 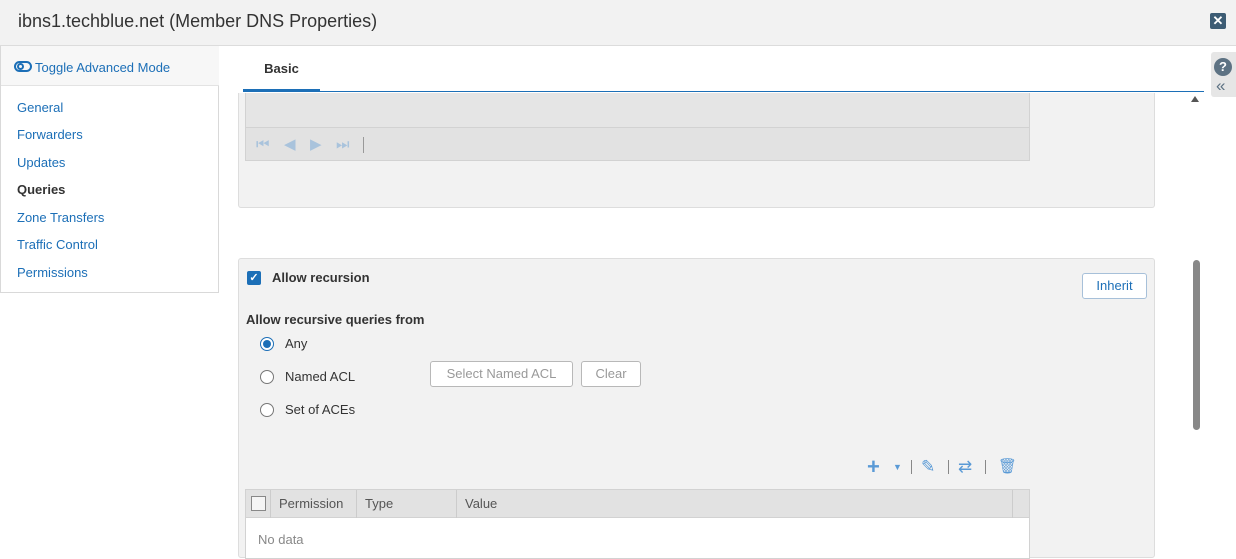 I want to click on toggle-advanced-mode-label: Toggle Advanced Mode, so click(x=102, y=67).